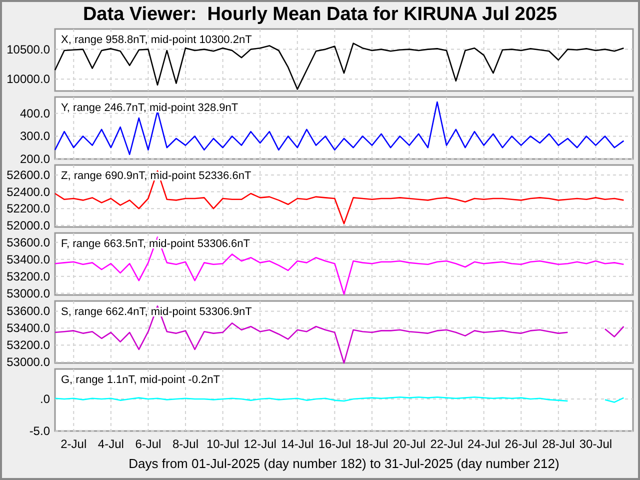 The width and height of the screenshot is (640, 480). I want to click on tick-label: 20-Jul, so click(409, 444).